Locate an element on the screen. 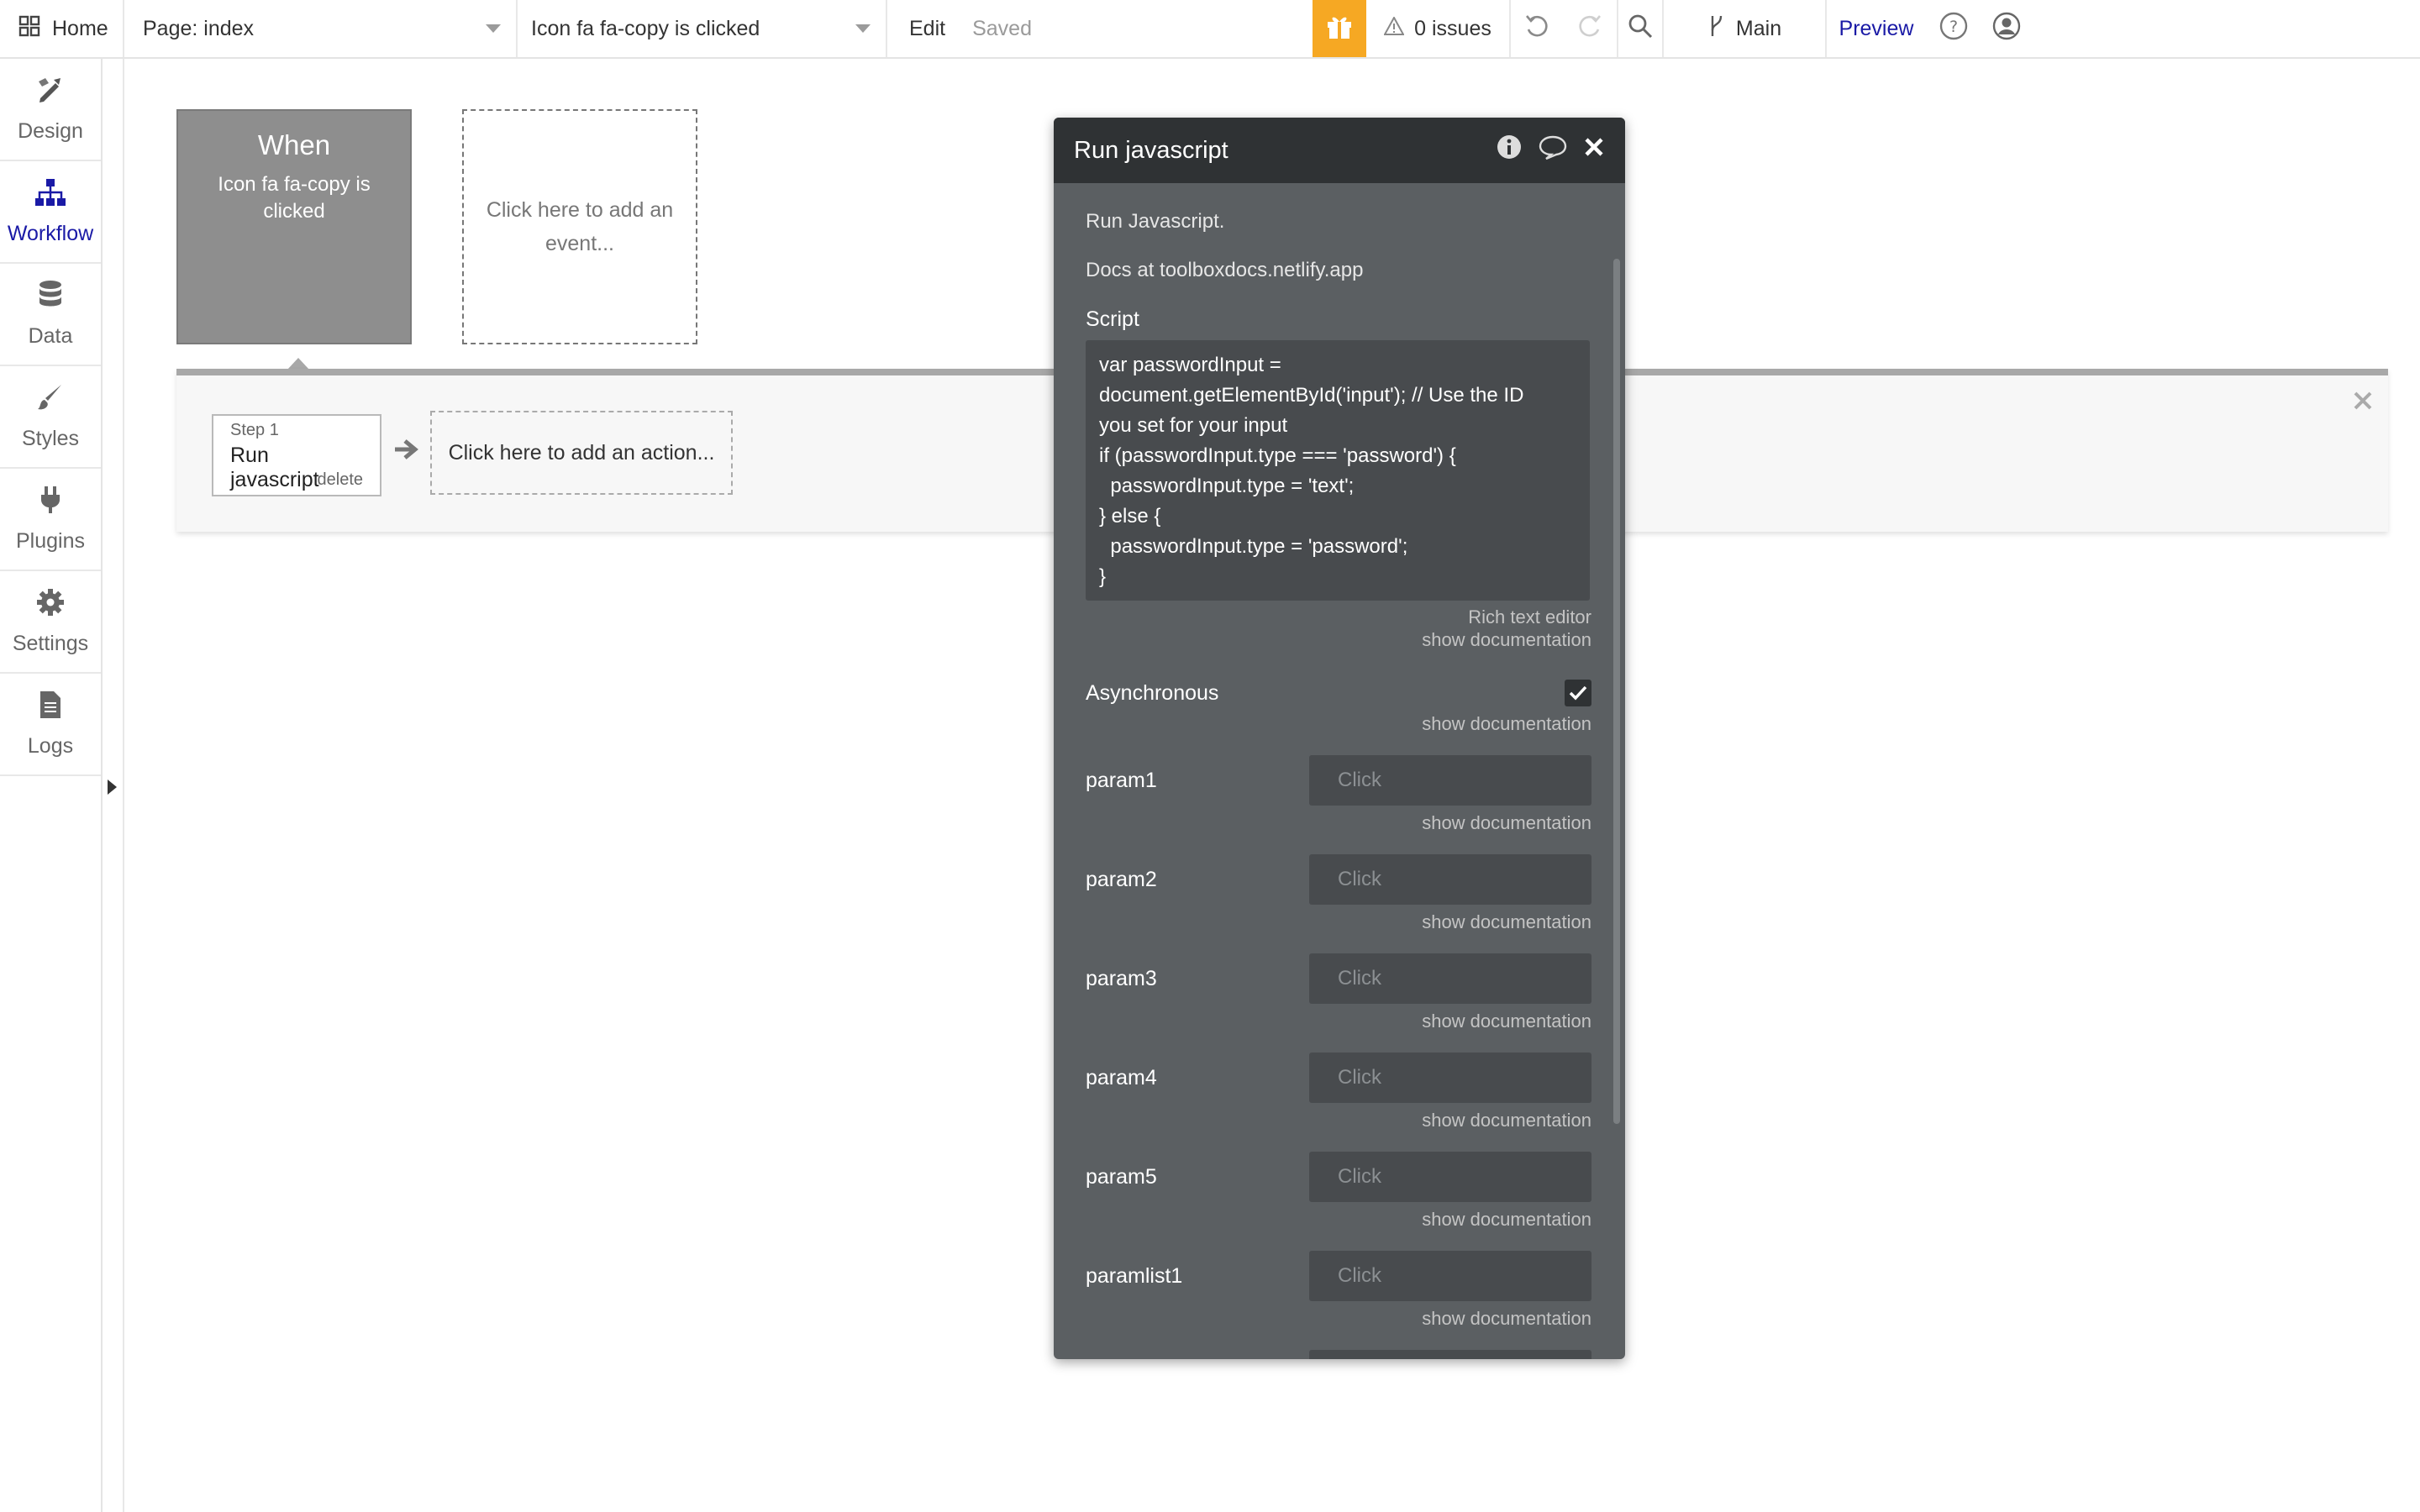 This screenshot has width=2420, height=1512. branch-selector: Main is located at coordinates (1745, 28).